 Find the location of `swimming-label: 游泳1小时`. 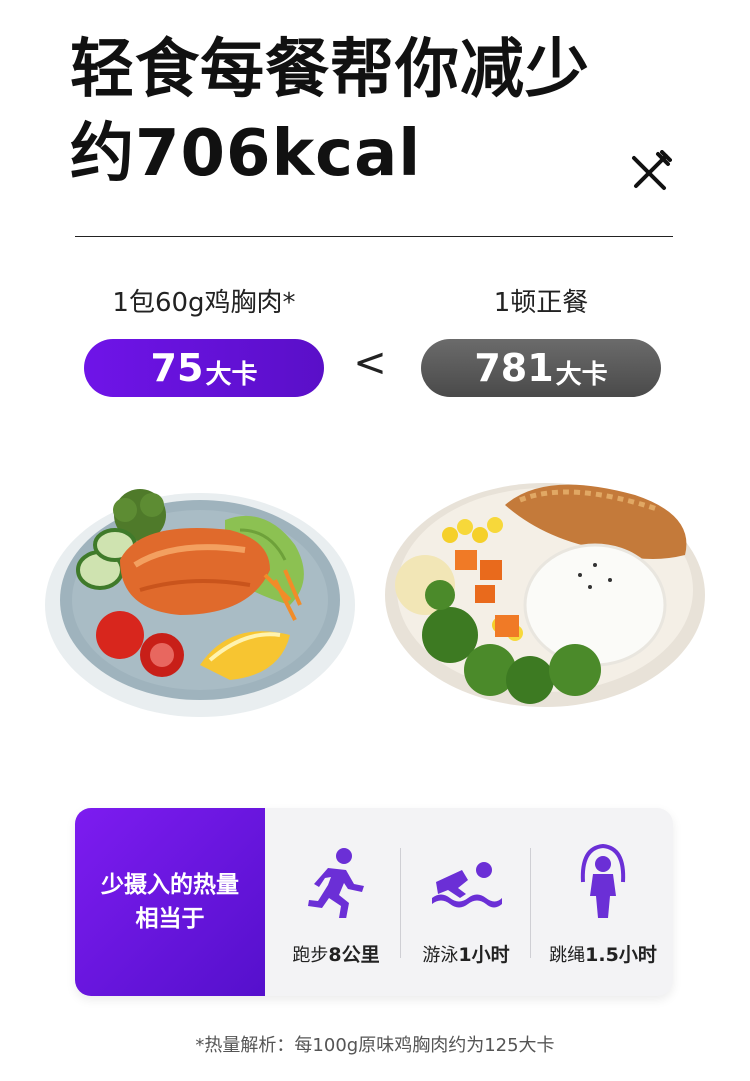

swimming-label: 游泳1小时 is located at coordinates (466, 953).